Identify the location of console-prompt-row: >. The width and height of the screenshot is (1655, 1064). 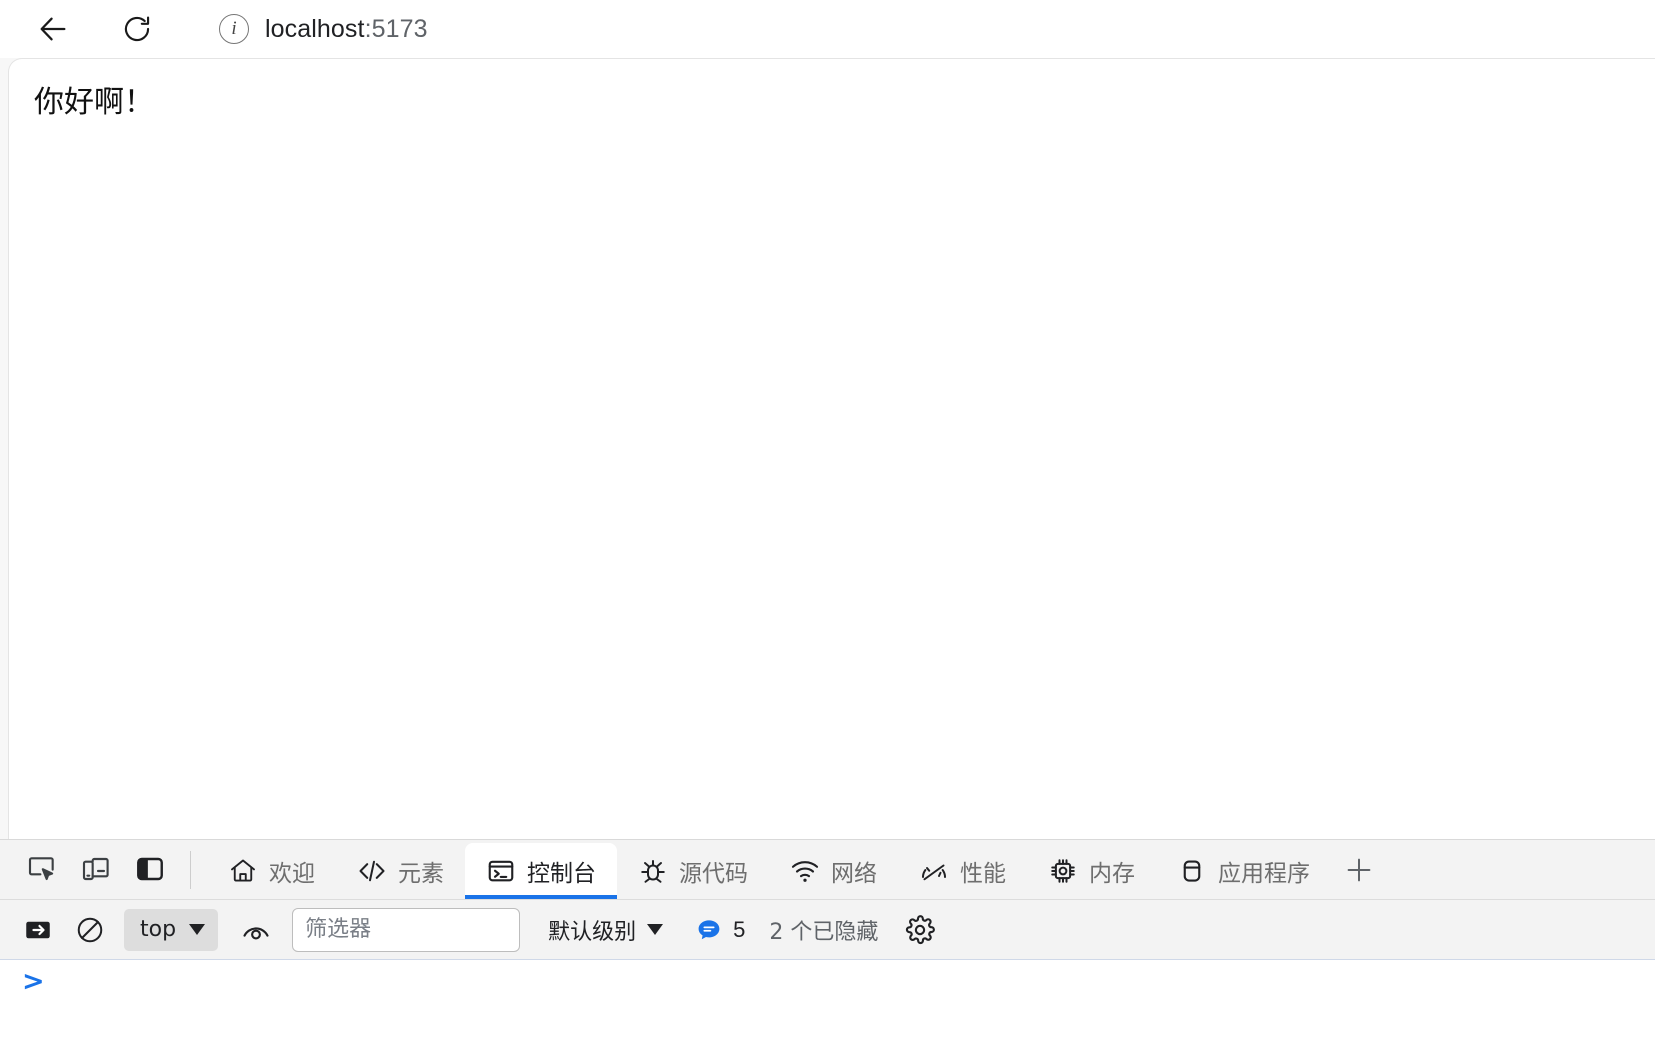
(827, 988).